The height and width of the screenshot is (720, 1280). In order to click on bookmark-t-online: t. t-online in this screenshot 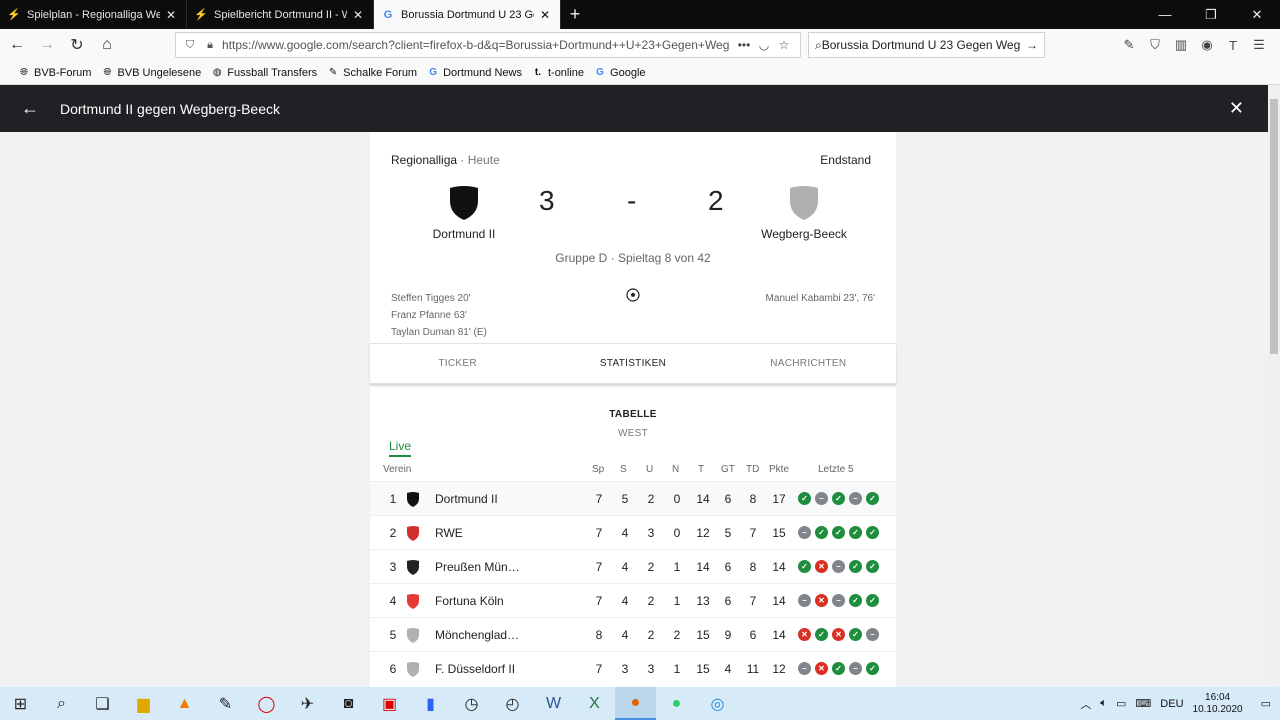, I will do `click(558, 73)`.